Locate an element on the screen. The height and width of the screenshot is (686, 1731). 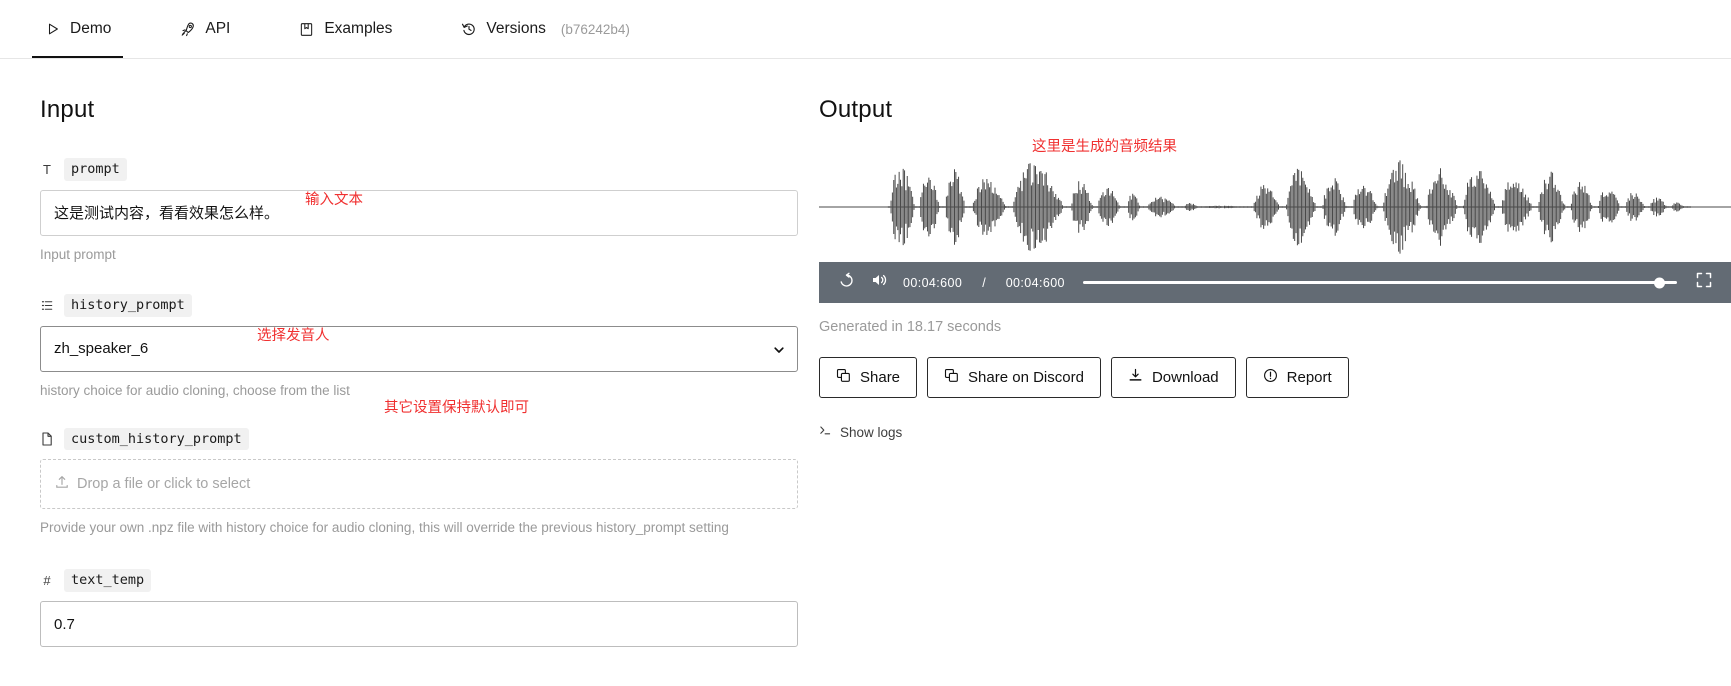
annotation-output: 这里是生成的音频结果 is located at coordinates (1104, 147).